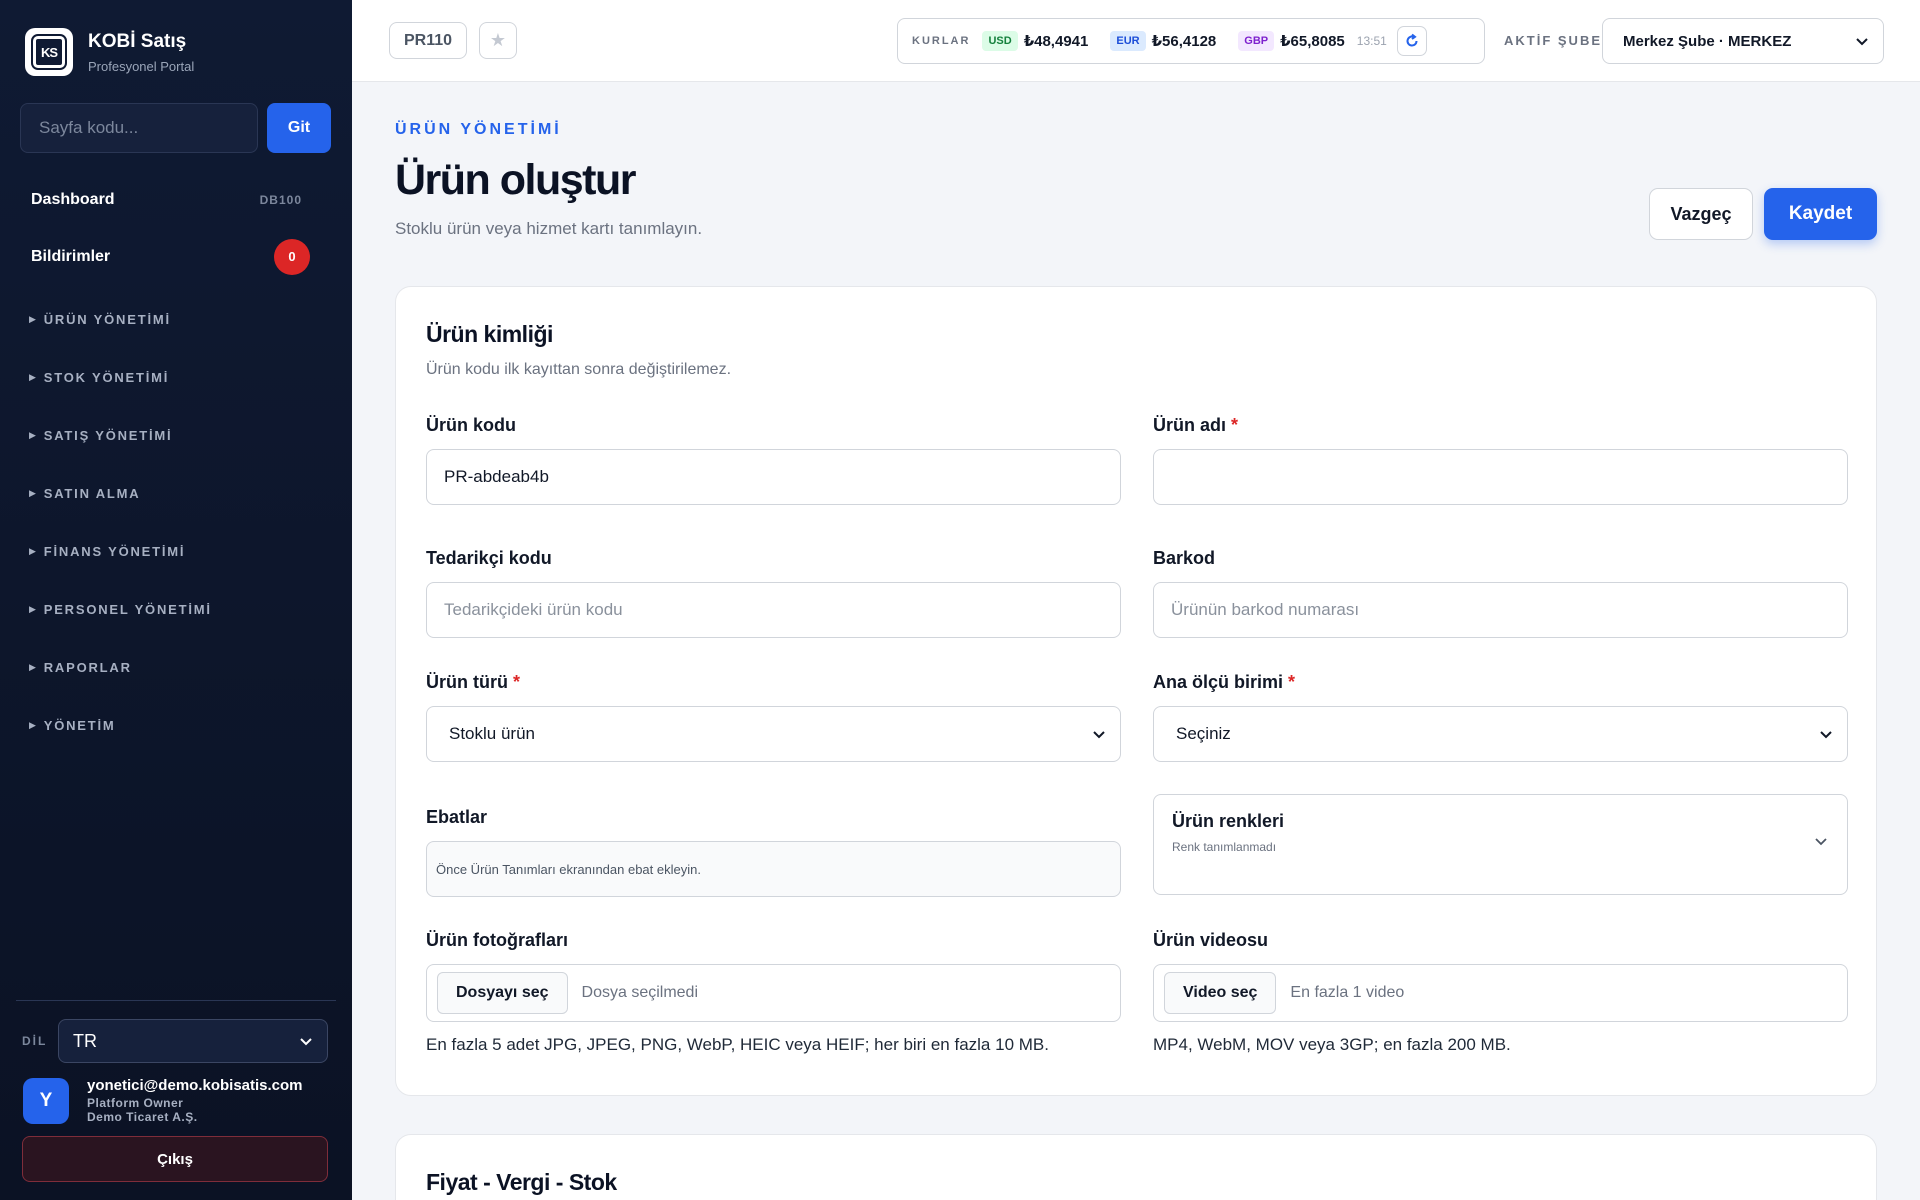  Describe the element at coordinates (175, 1159) in the screenshot. I see `logout-button: Çıkış` at that location.